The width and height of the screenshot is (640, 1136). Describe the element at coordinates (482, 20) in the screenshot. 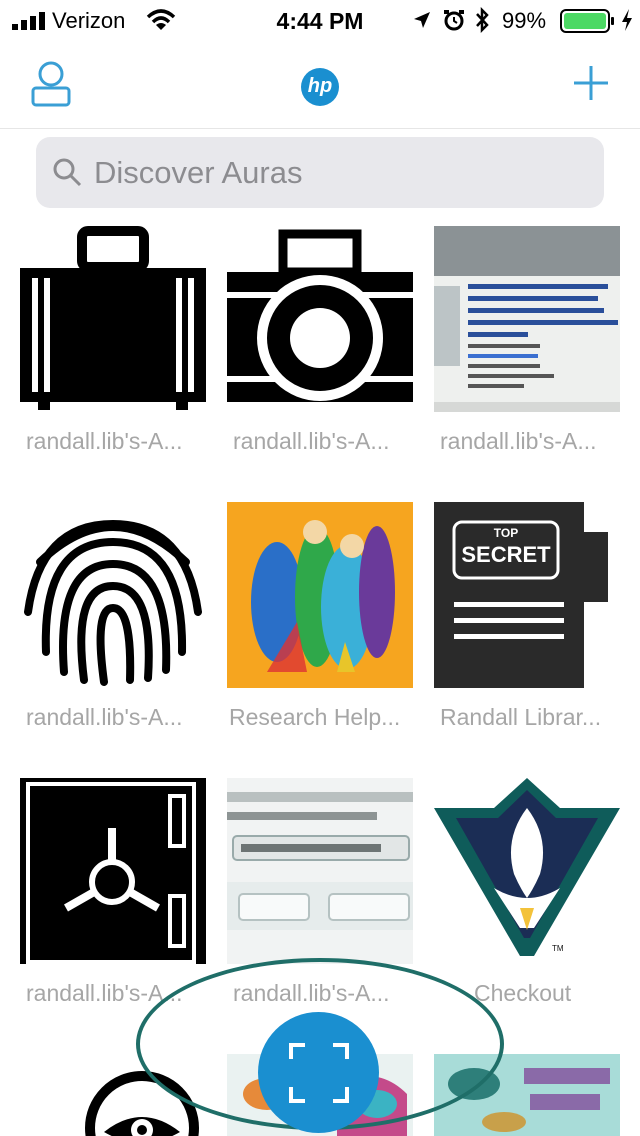

I see `bluetooth-icon` at that location.